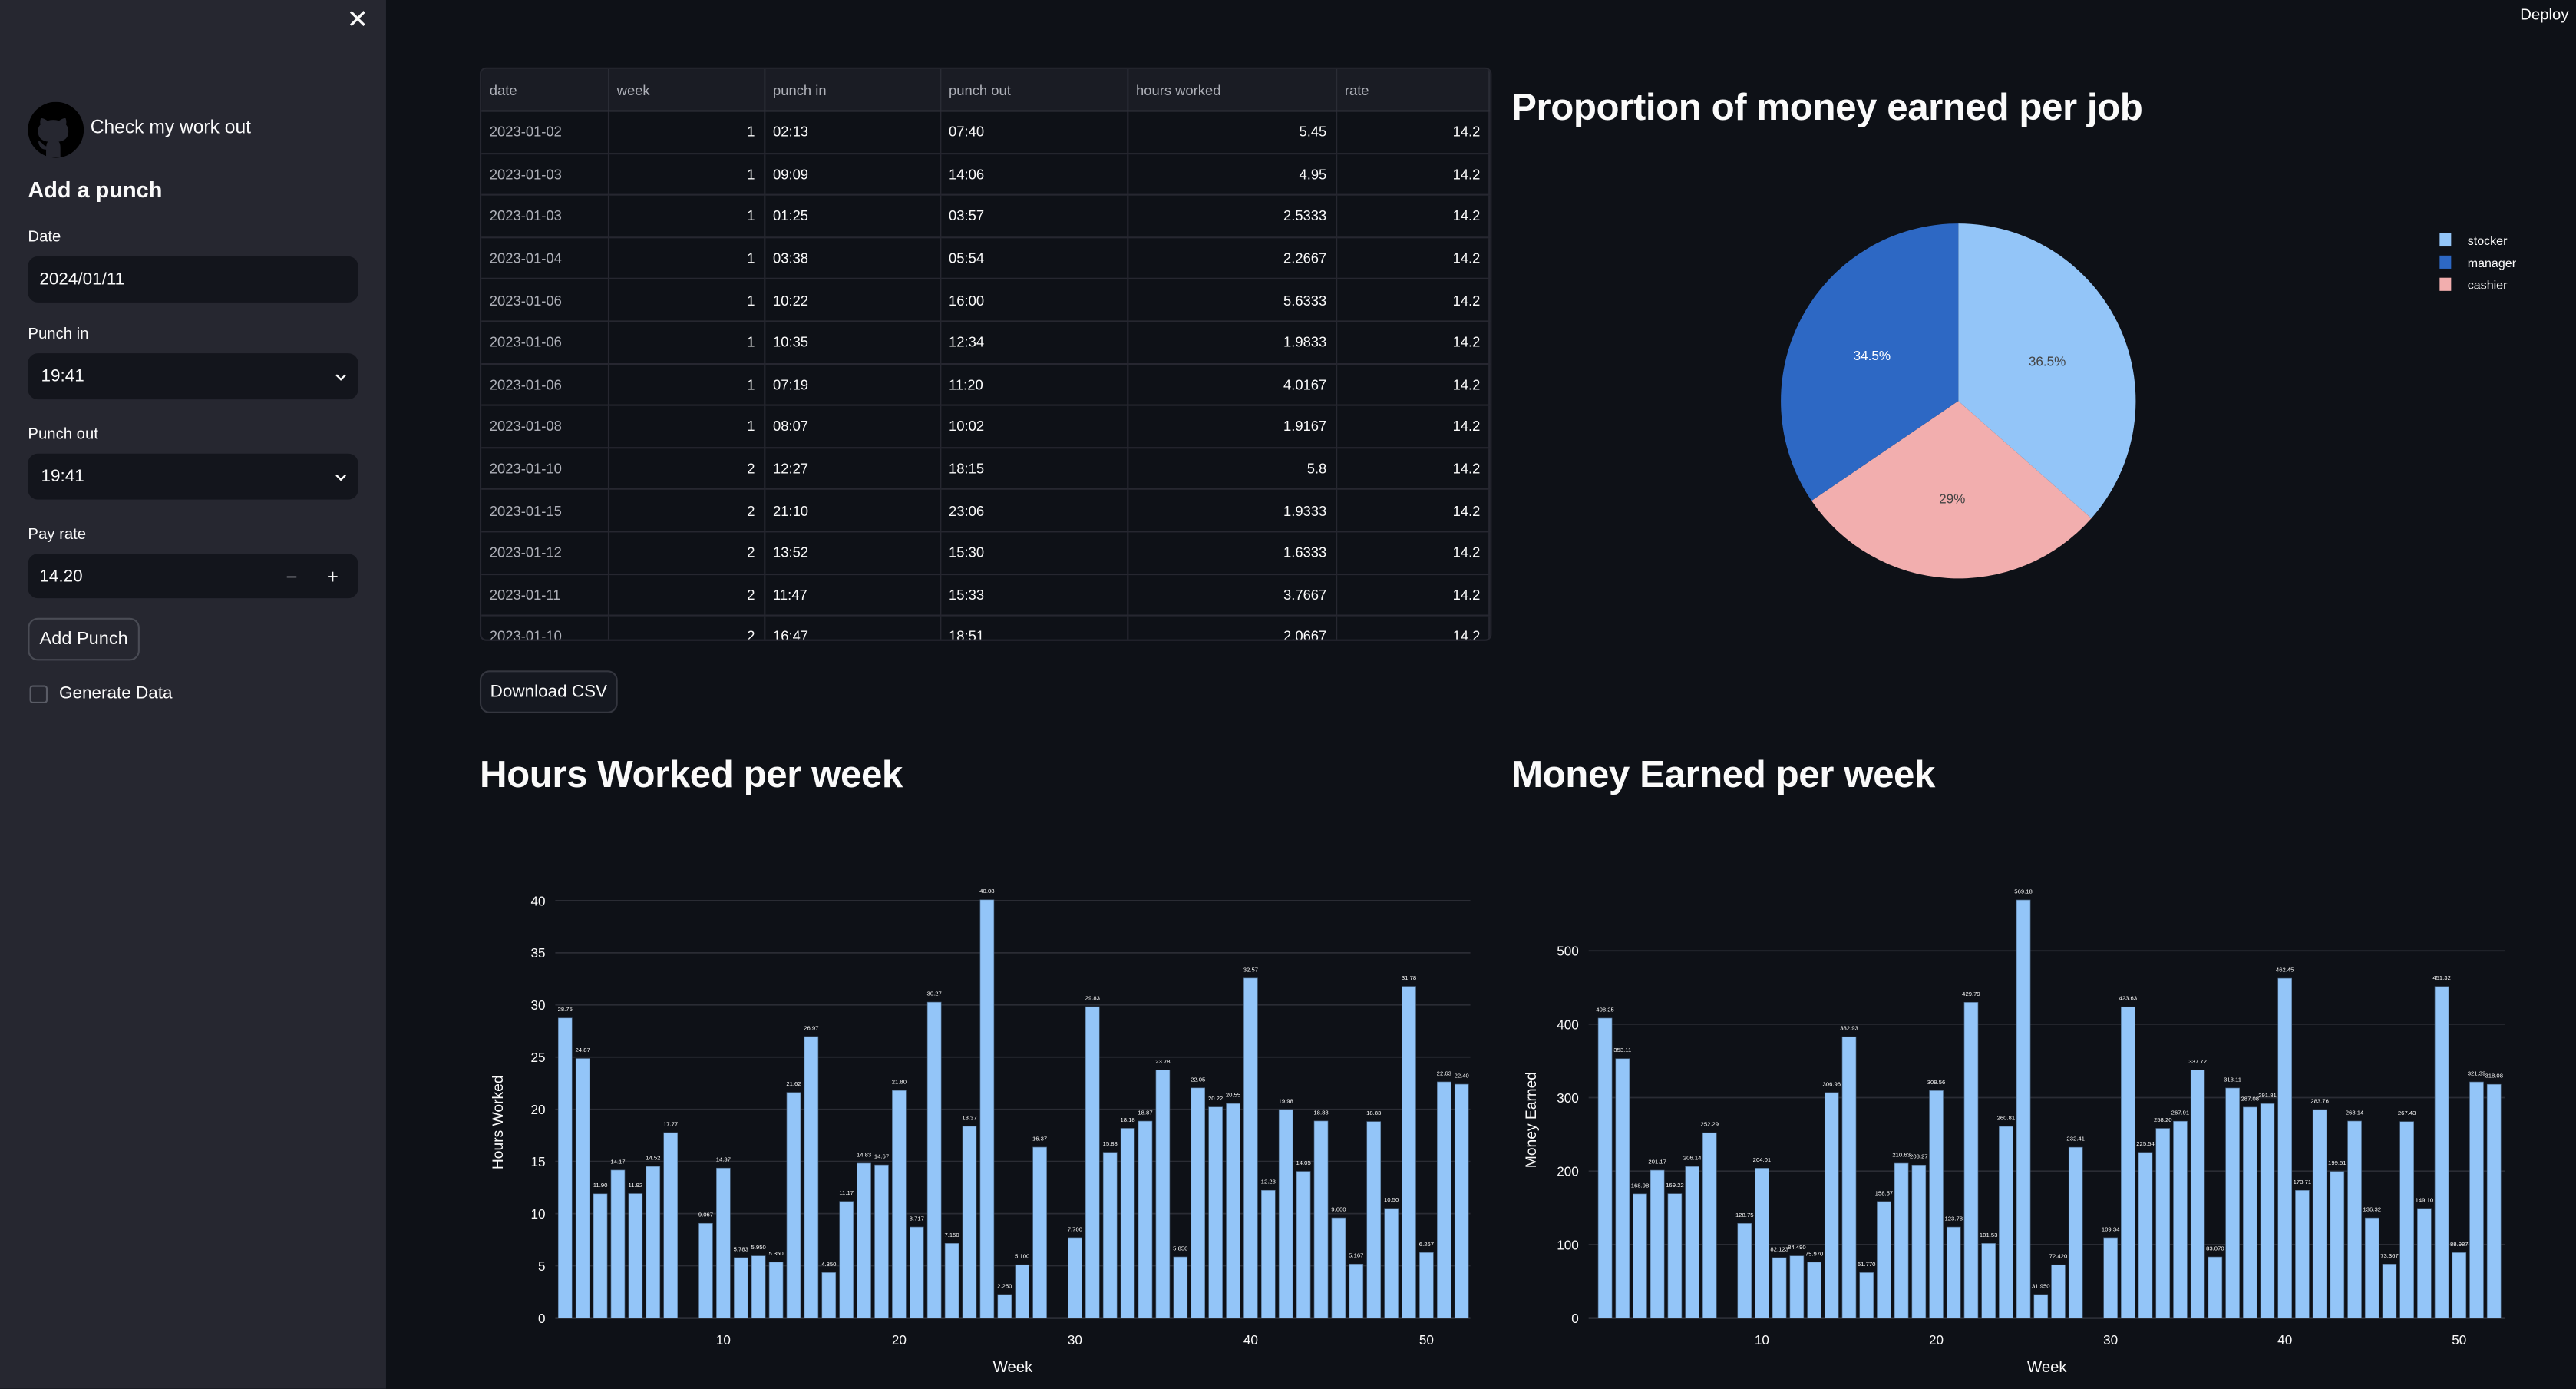  Describe the element at coordinates (852, 258) in the screenshot. I see `cell-punch-in: 03:38` at that location.